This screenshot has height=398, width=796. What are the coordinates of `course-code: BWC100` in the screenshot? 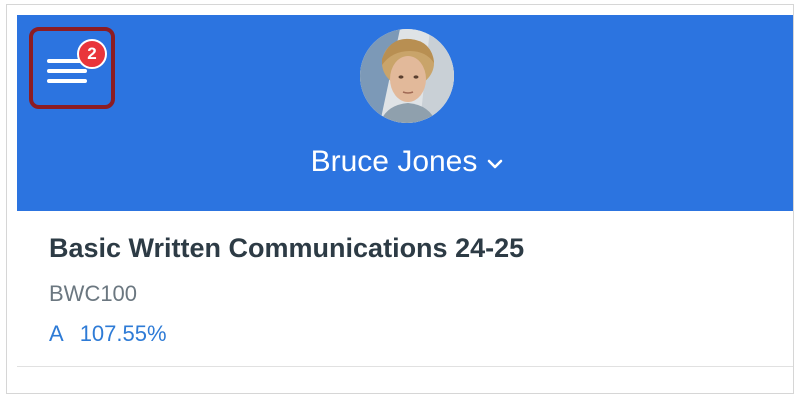 It's located at (93, 293).